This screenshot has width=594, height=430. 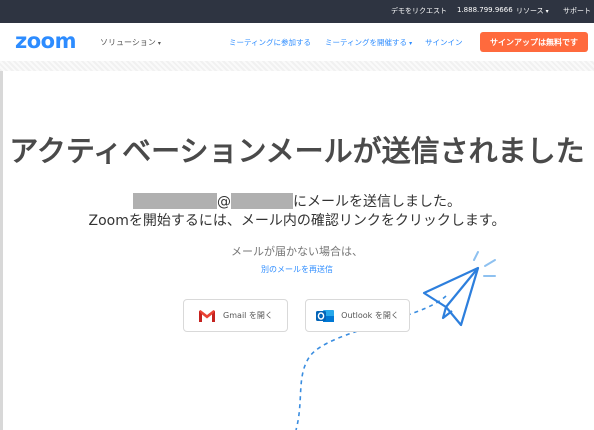 What do you see at coordinates (262, 201) in the screenshot?
I see `redacted-email-domain` at bounding box center [262, 201].